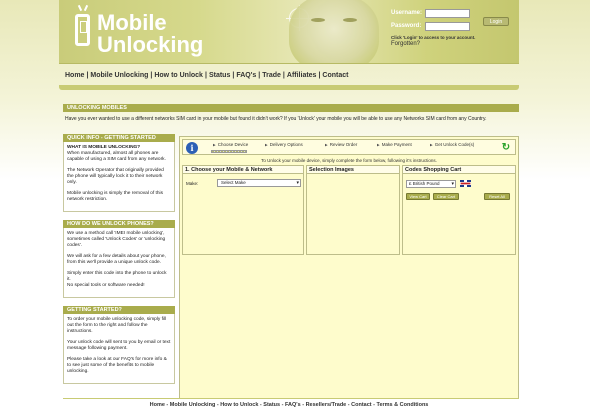  What do you see at coordinates (271, 405) in the screenshot?
I see `footer-status: Status` at bounding box center [271, 405].